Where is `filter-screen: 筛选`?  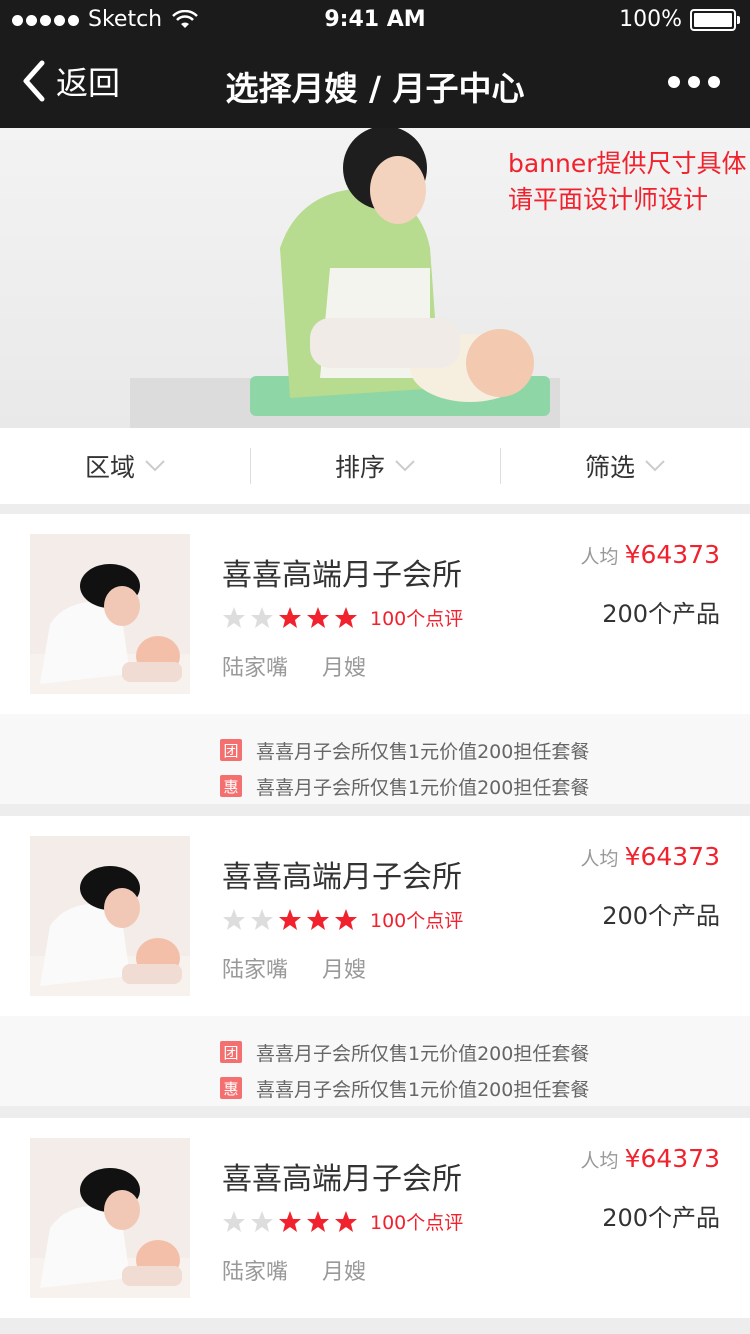
filter-screen: 筛选 is located at coordinates (625, 466).